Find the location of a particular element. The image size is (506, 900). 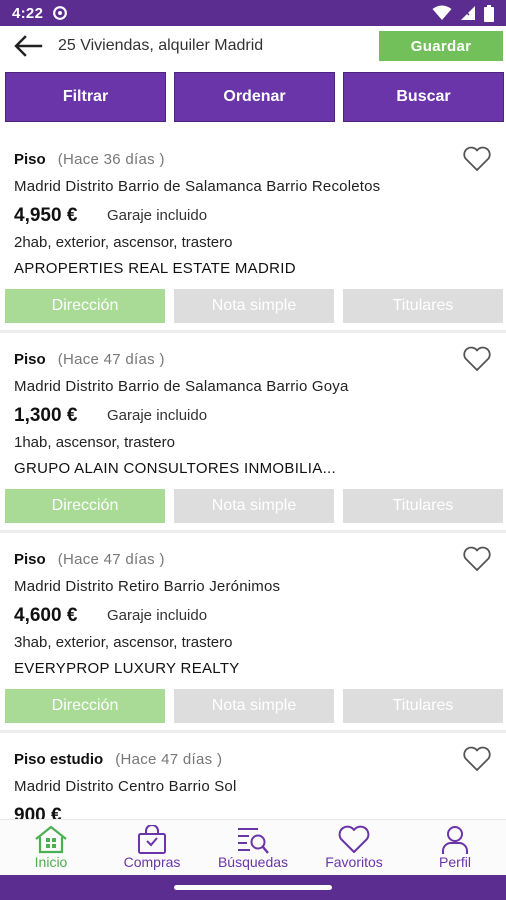

search-list-icon is located at coordinates (253, 841).